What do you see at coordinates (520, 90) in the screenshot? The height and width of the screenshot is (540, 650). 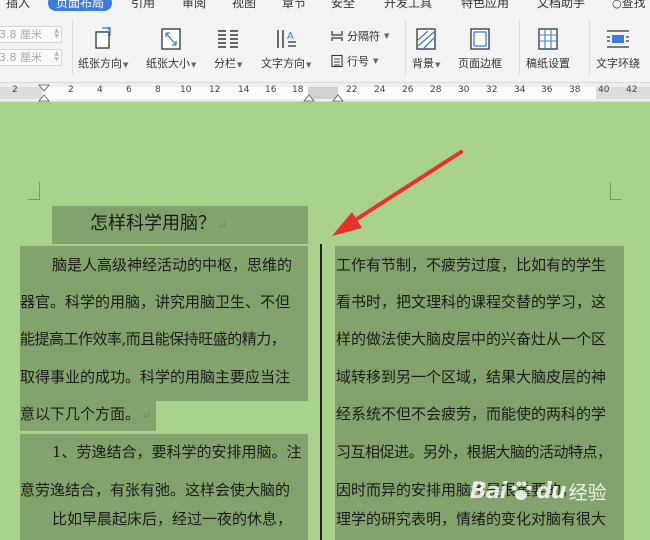 I see `ruler-tick: 34` at bounding box center [520, 90].